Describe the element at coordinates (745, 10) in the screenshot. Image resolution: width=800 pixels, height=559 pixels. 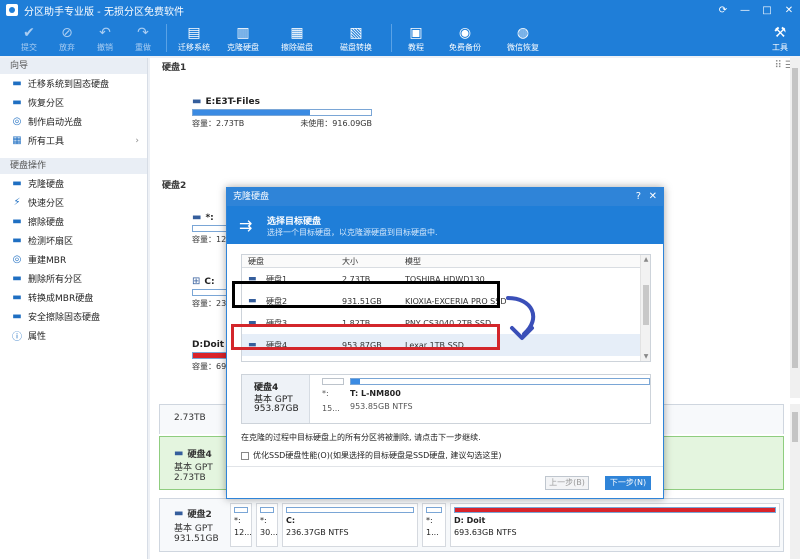
I see `minimize-icon: —` at that location.